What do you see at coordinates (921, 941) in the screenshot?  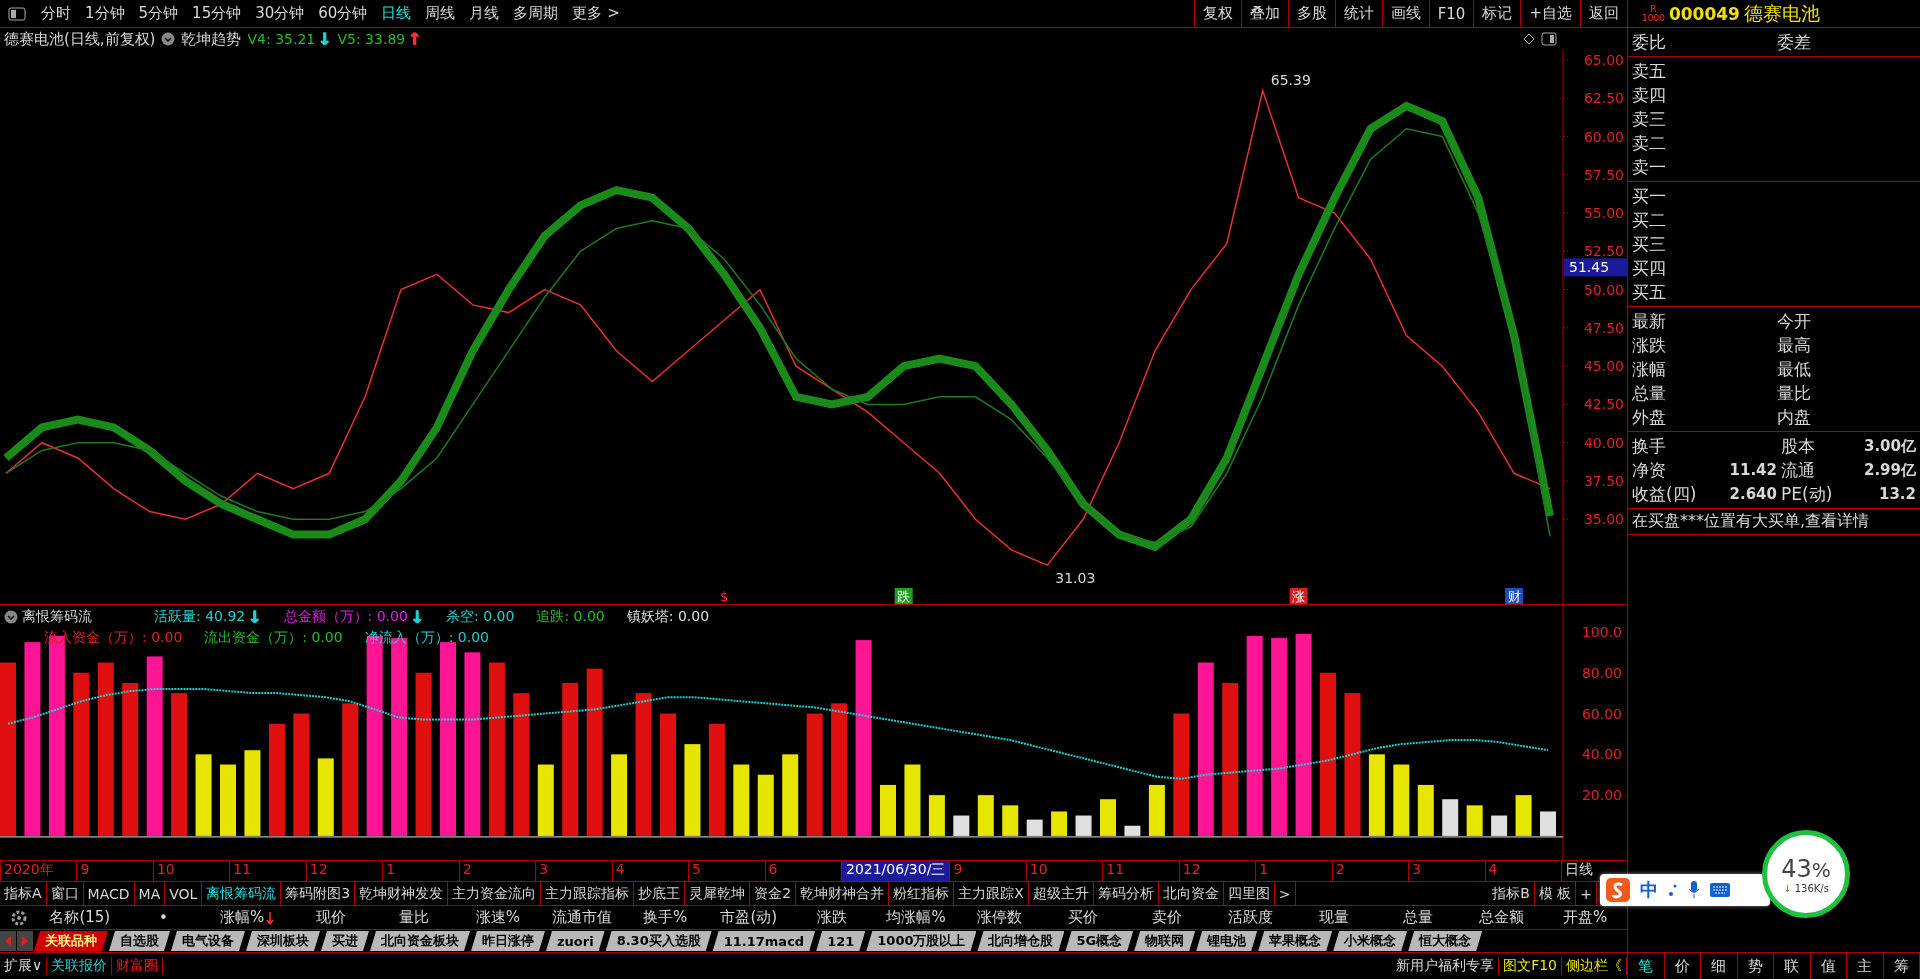 I see `category-tab: 1000万股以上` at bounding box center [921, 941].